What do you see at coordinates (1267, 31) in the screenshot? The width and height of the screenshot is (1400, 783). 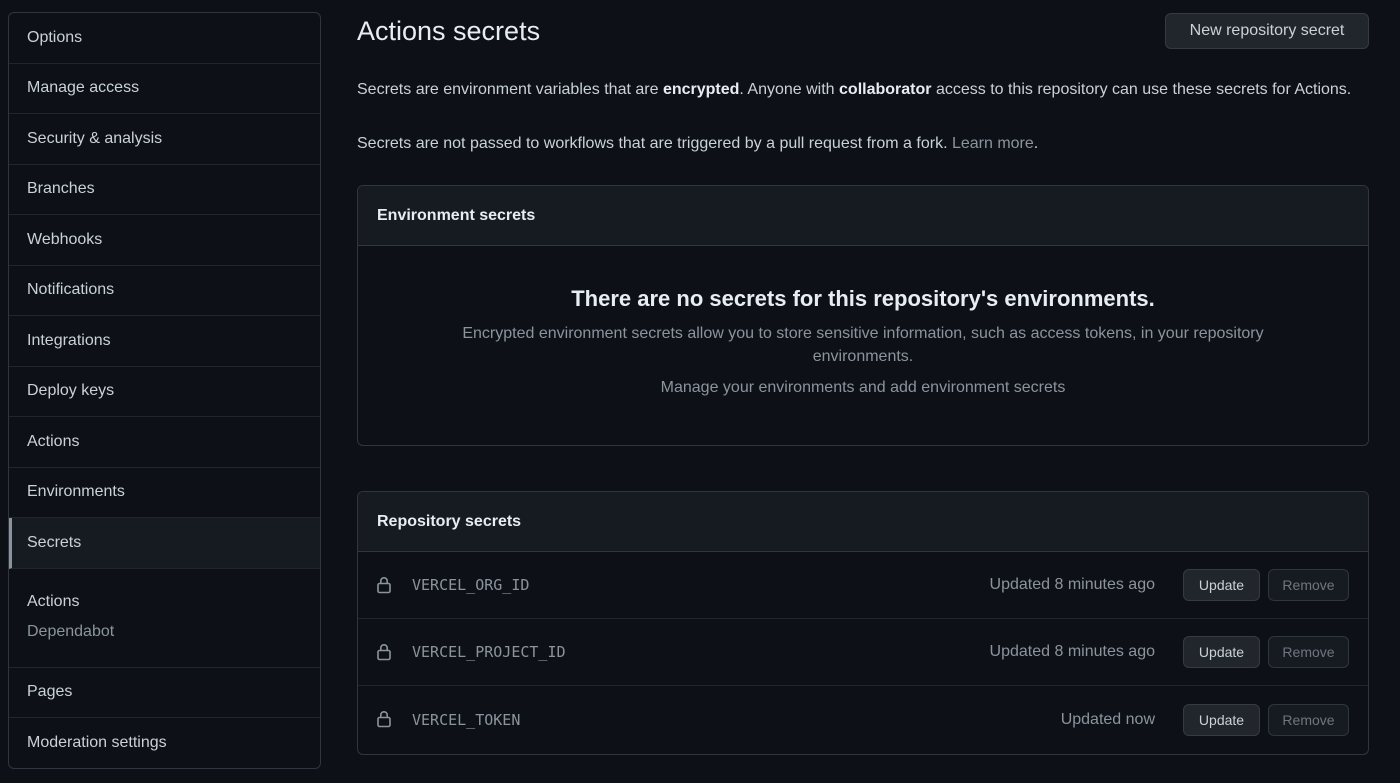 I see `new-repository-secret-button: New repository secret` at bounding box center [1267, 31].